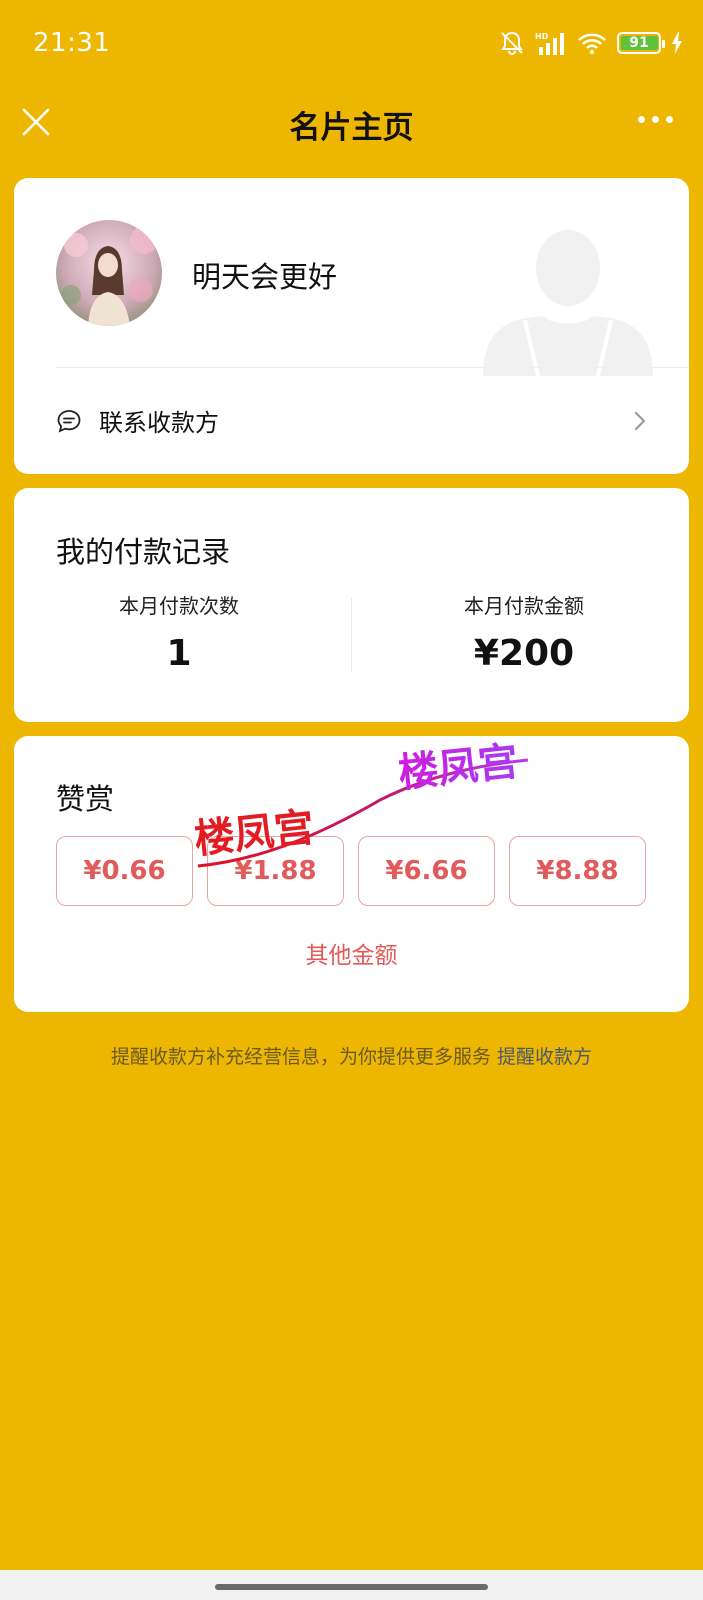 The width and height of the screenshot is (703, 1600). I want to click on status-bar: 21:31 HD 91, so click(351, 44).